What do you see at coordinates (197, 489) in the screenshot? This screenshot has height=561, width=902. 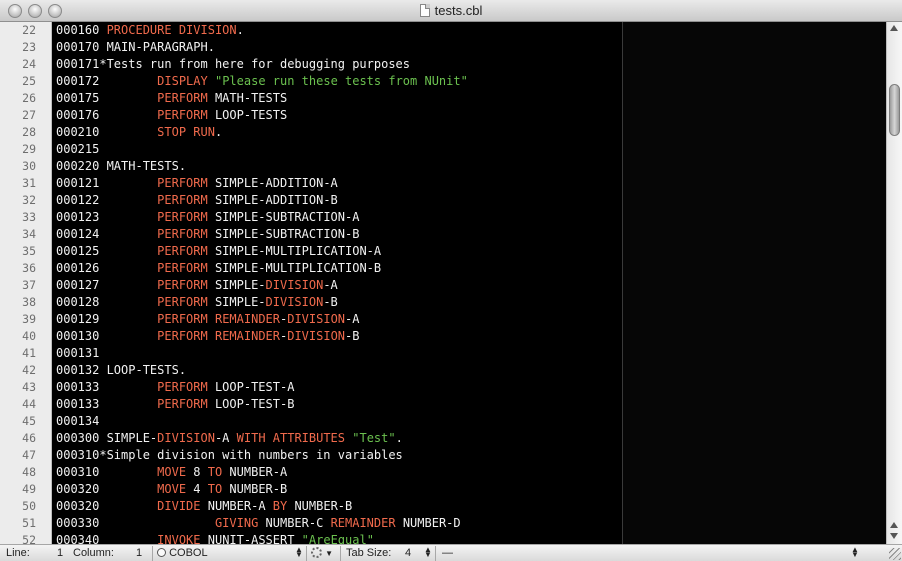 I see `code-text: 4` at bounding box center [197, 489].